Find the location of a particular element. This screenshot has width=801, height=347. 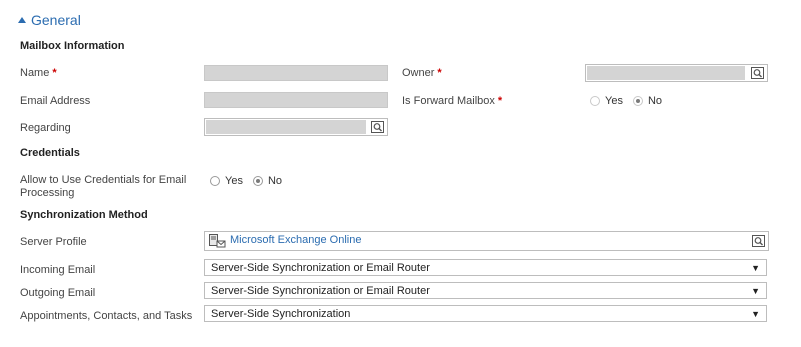

outgoing-email-label: Outgoing Email is located at coordinates (58, 293).